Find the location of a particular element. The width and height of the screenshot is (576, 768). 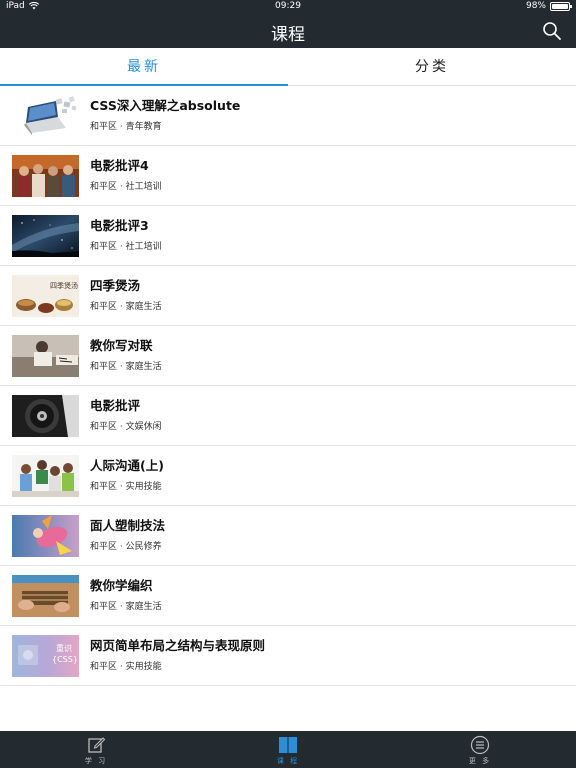

tab-latest: 最新 is located at coordinates (144, 67).